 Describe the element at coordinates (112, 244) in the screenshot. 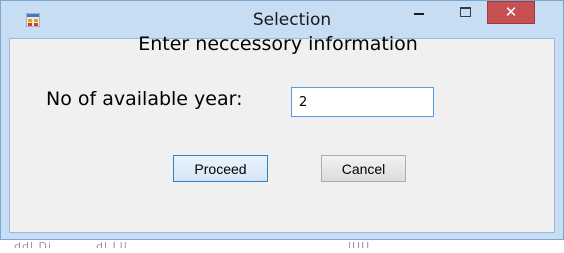

I see `background-text-2: dl Lll` at that location.